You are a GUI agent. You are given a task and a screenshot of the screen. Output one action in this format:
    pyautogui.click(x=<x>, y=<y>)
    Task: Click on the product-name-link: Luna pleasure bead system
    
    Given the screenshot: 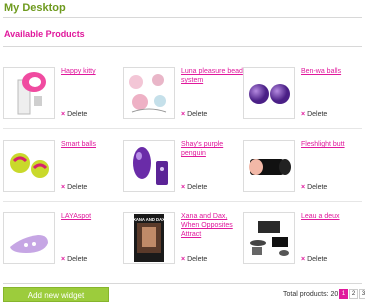 What is the action you would take?
    pyautogui.click(x=212, y=76)
    